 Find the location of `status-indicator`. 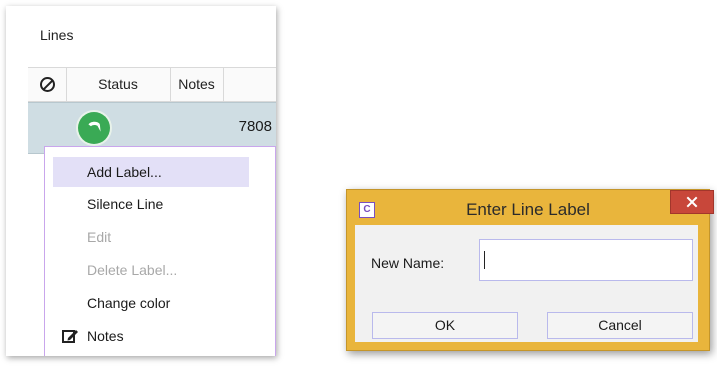

status-indicator is located at coordinates (94, 128).